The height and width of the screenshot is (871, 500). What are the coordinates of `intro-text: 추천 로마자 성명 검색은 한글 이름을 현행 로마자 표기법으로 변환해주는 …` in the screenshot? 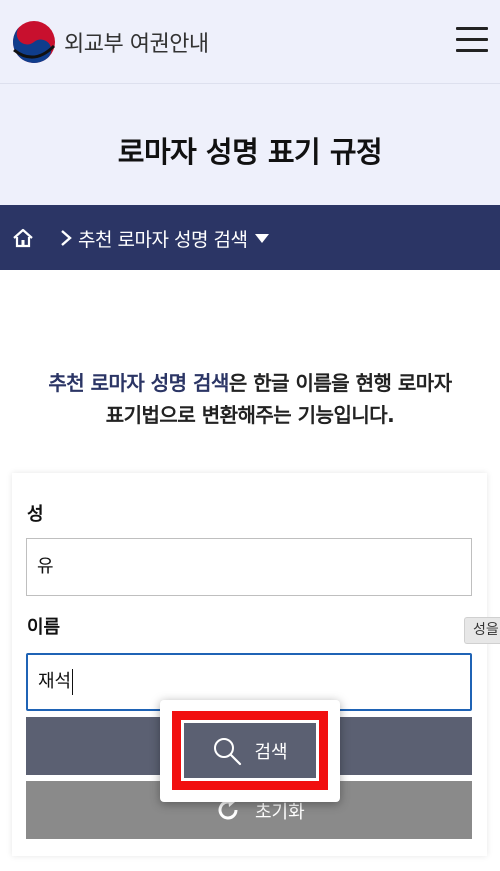 It's located at (250, 399).